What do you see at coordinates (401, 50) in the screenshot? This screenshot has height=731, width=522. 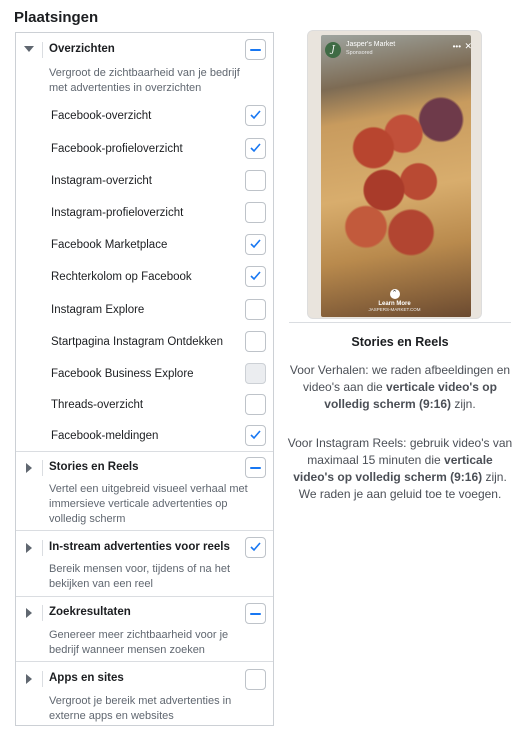 I see `story-header: J Jasper's Market Sponsored ••• ✕` at bounding box center [401, 50].